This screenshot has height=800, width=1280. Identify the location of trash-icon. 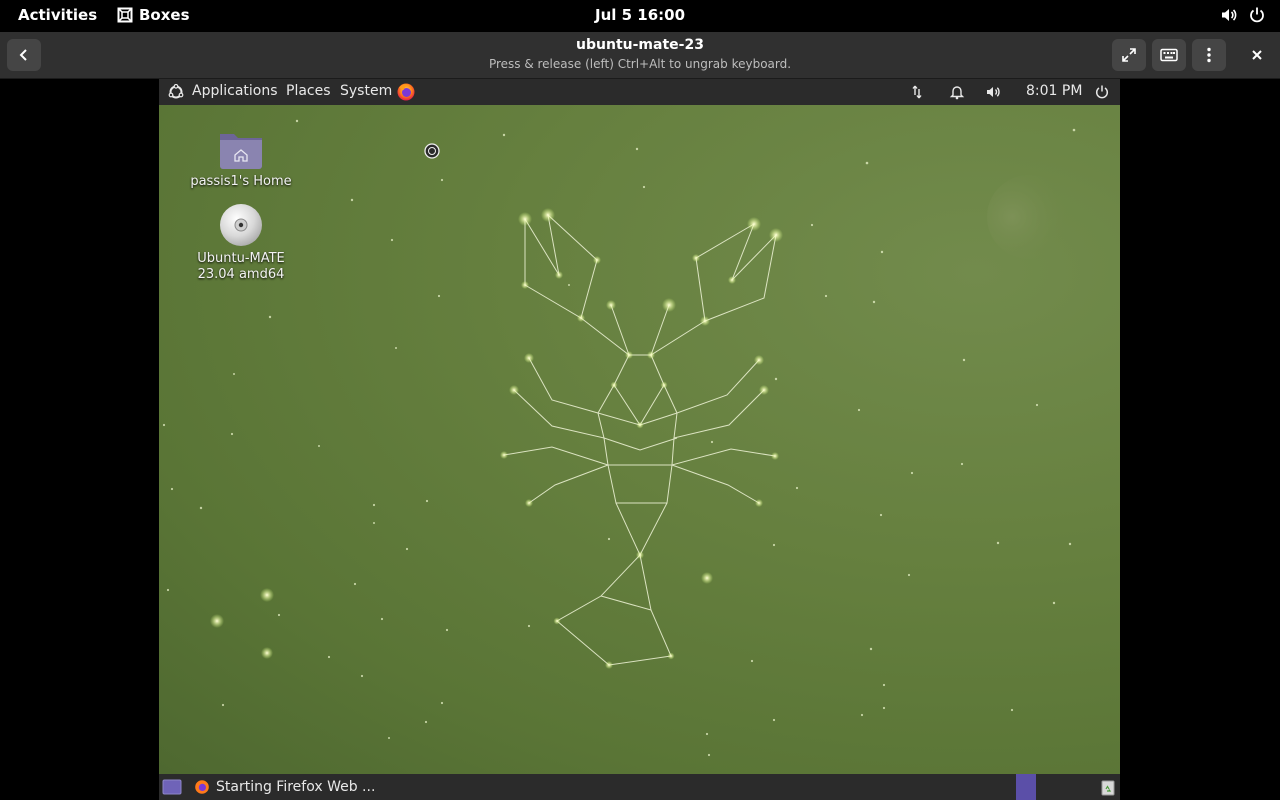
(1108, 787).